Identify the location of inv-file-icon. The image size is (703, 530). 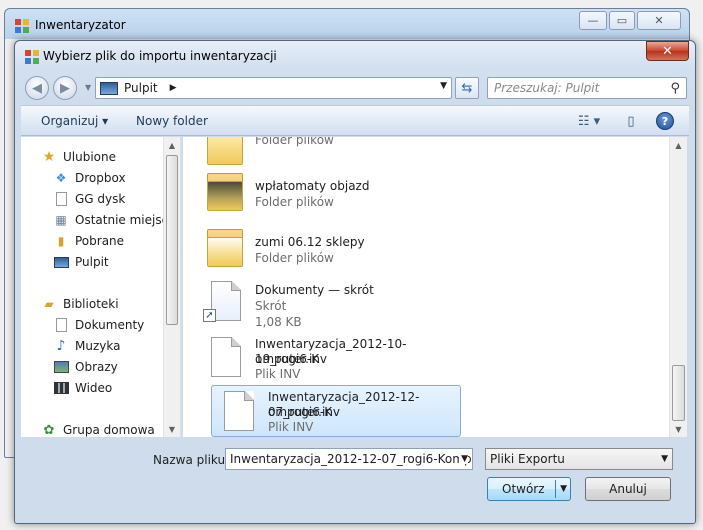
(238, 412).